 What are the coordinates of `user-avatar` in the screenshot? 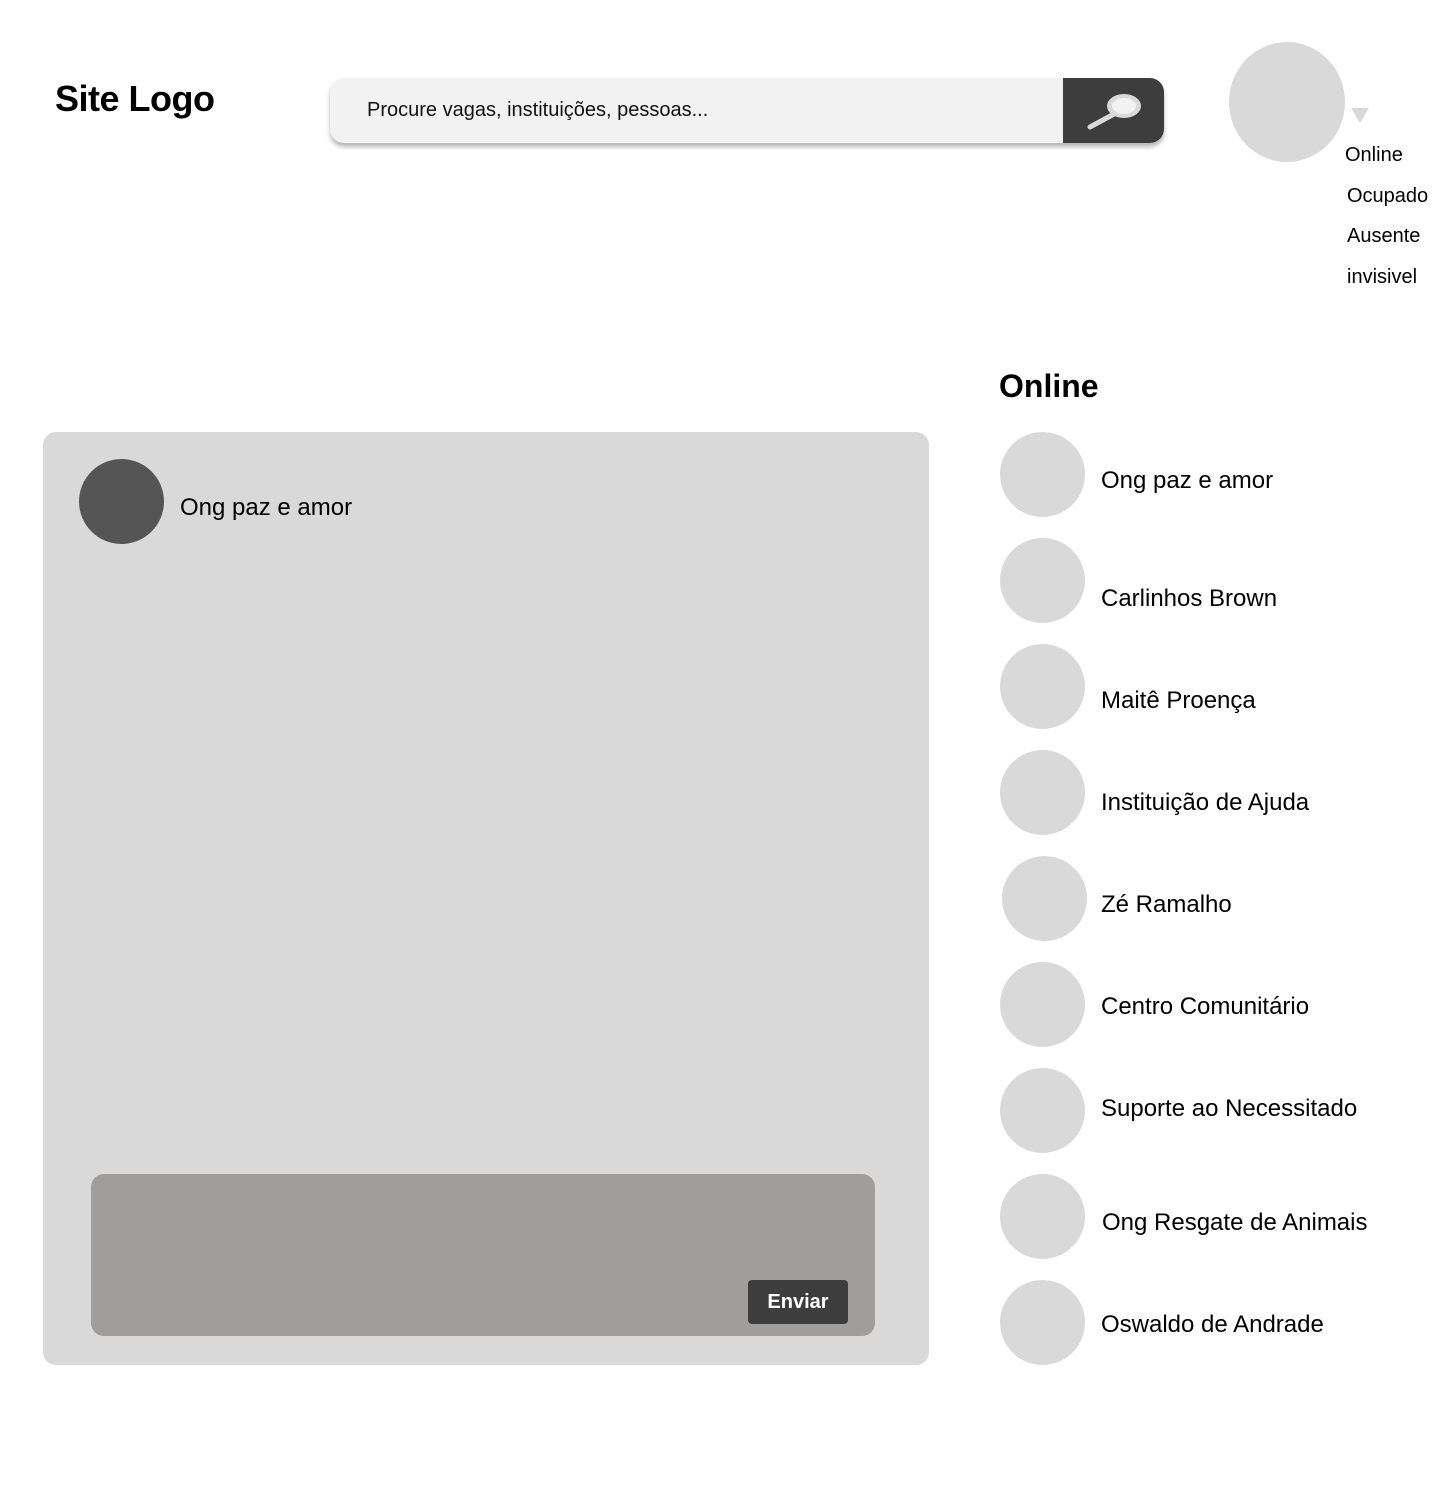 It's located at (1287, 102).